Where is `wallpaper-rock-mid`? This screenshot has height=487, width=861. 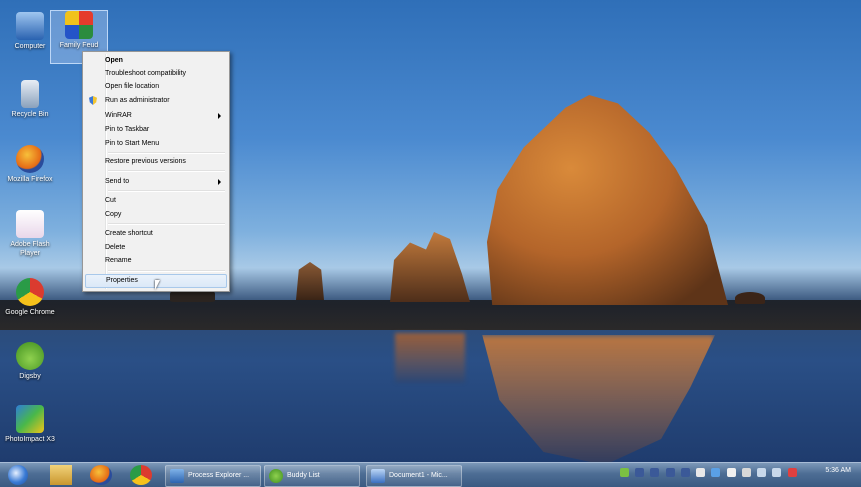 wallpaper-rock-mid is located at coordinates (430, 267).